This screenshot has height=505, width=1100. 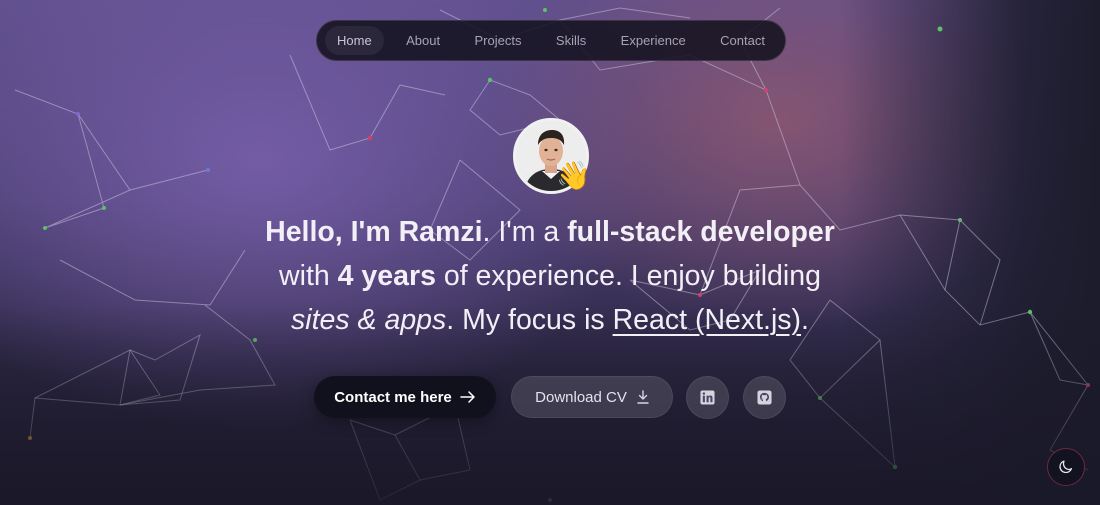 I want to click on linkedin-icon, so click(x=707, y=397).